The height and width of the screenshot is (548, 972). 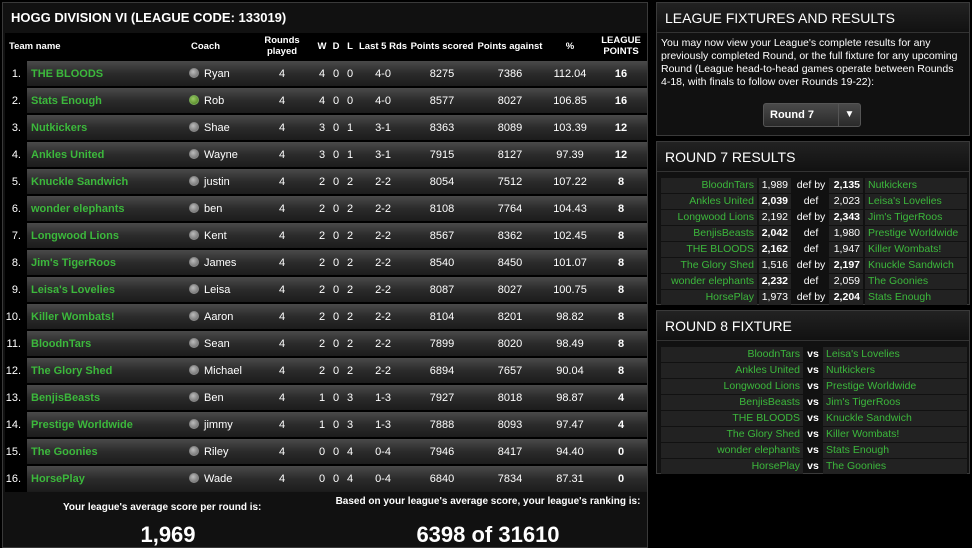 What do you see at coordinates (895, 466) in the screenshot?
I see `fixture-away-team: The Goonies` at bounding box center [895, 466].